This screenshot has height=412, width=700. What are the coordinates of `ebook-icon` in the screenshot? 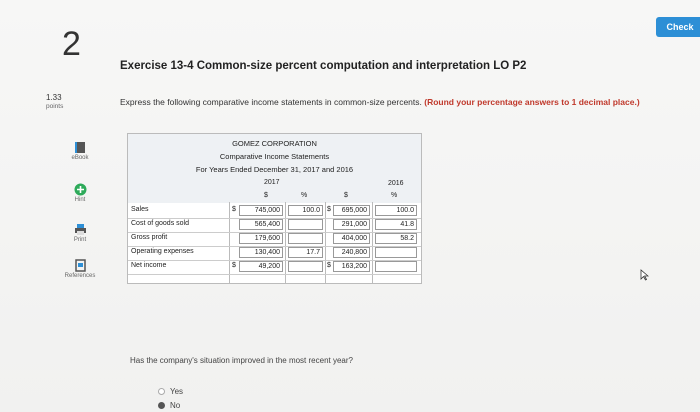 It's located at (80, 147).